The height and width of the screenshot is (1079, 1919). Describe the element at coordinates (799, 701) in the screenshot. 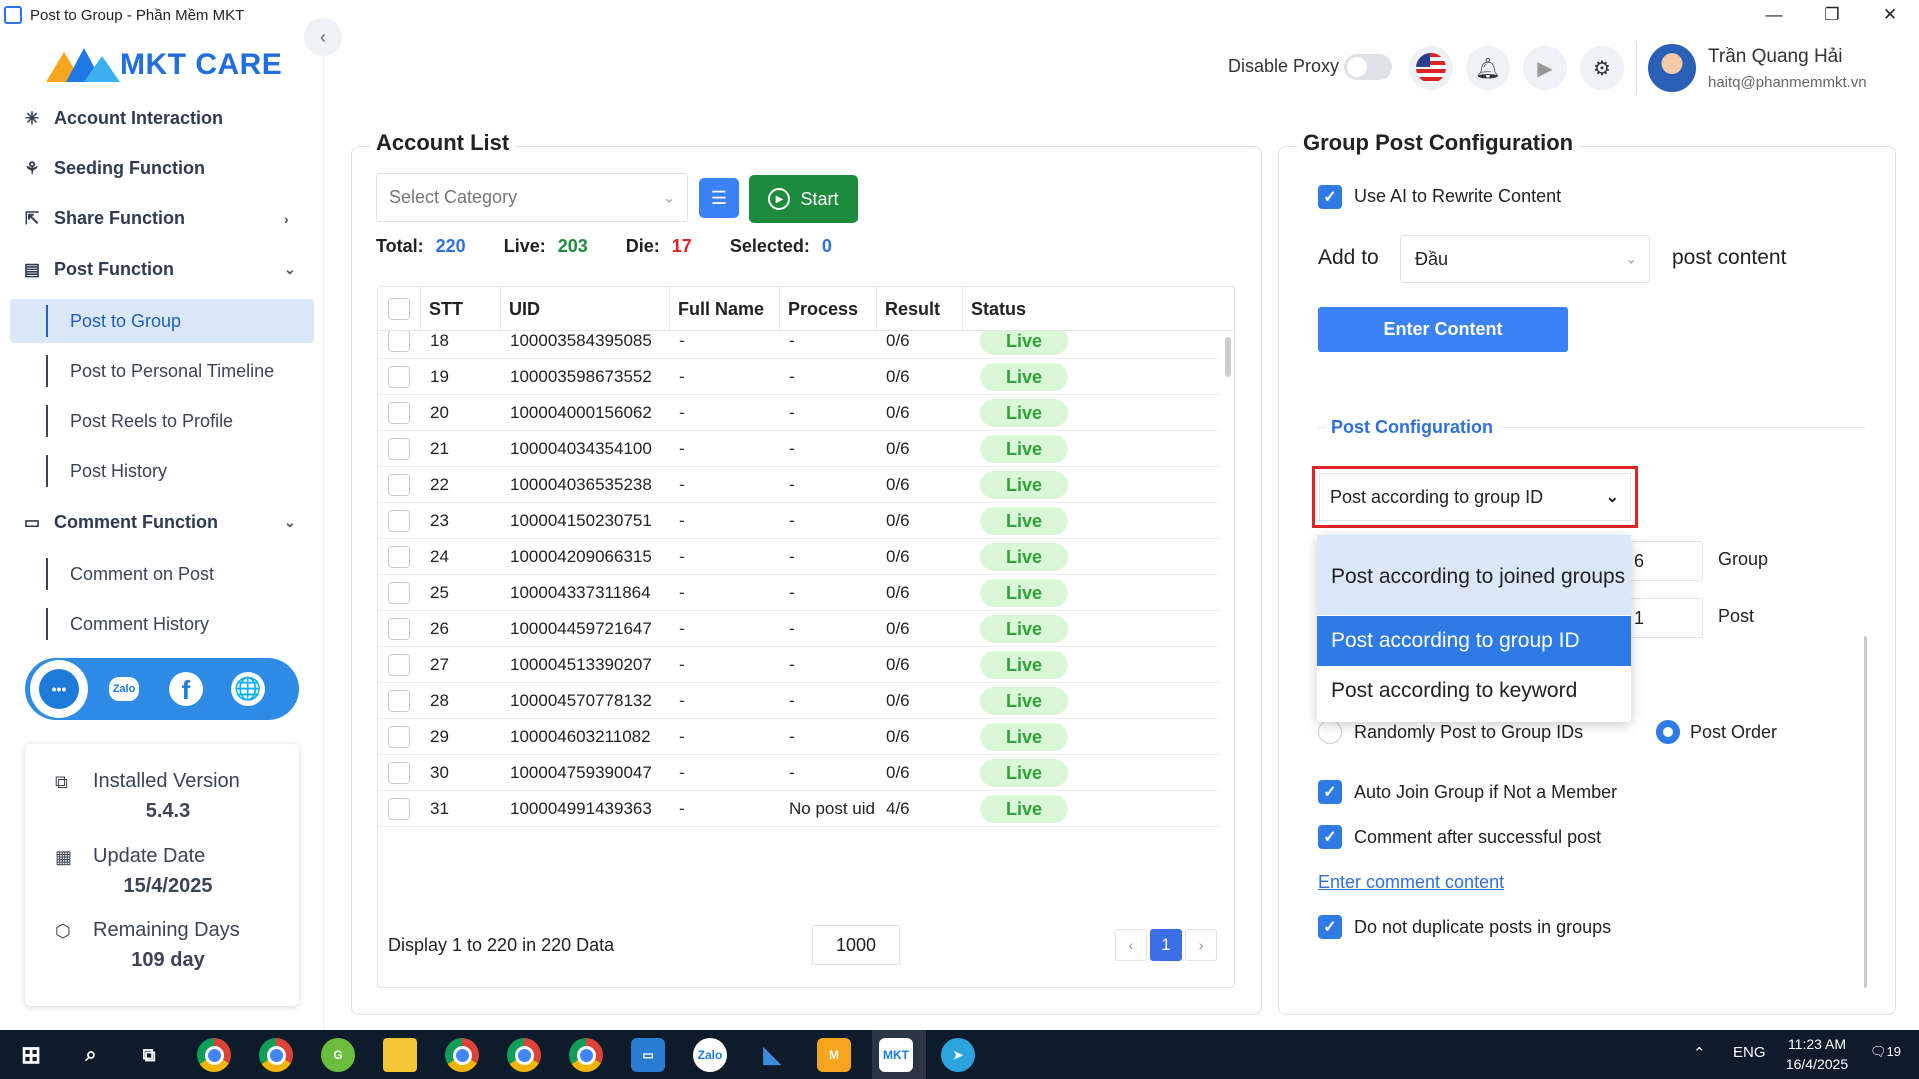

I see `table-row: 28 100004570778132 - - 0/6 Live` at that location.